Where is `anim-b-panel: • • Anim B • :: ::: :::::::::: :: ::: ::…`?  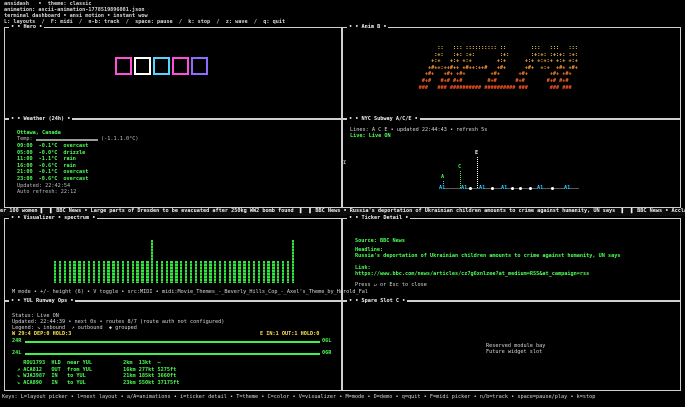 anim-b-panel: • • Anim B • :: ::: :::::::::: :: ::: ::… is located at coordinates (511, 71).